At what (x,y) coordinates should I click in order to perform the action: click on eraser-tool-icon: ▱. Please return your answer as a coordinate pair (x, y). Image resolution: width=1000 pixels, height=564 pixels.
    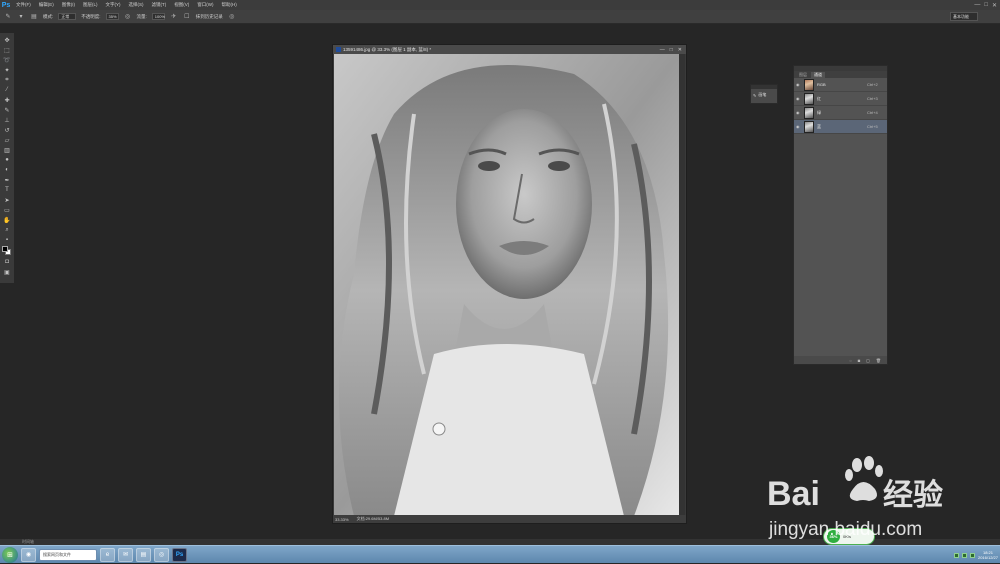
    Looking at the image, I should click on (7, 140).